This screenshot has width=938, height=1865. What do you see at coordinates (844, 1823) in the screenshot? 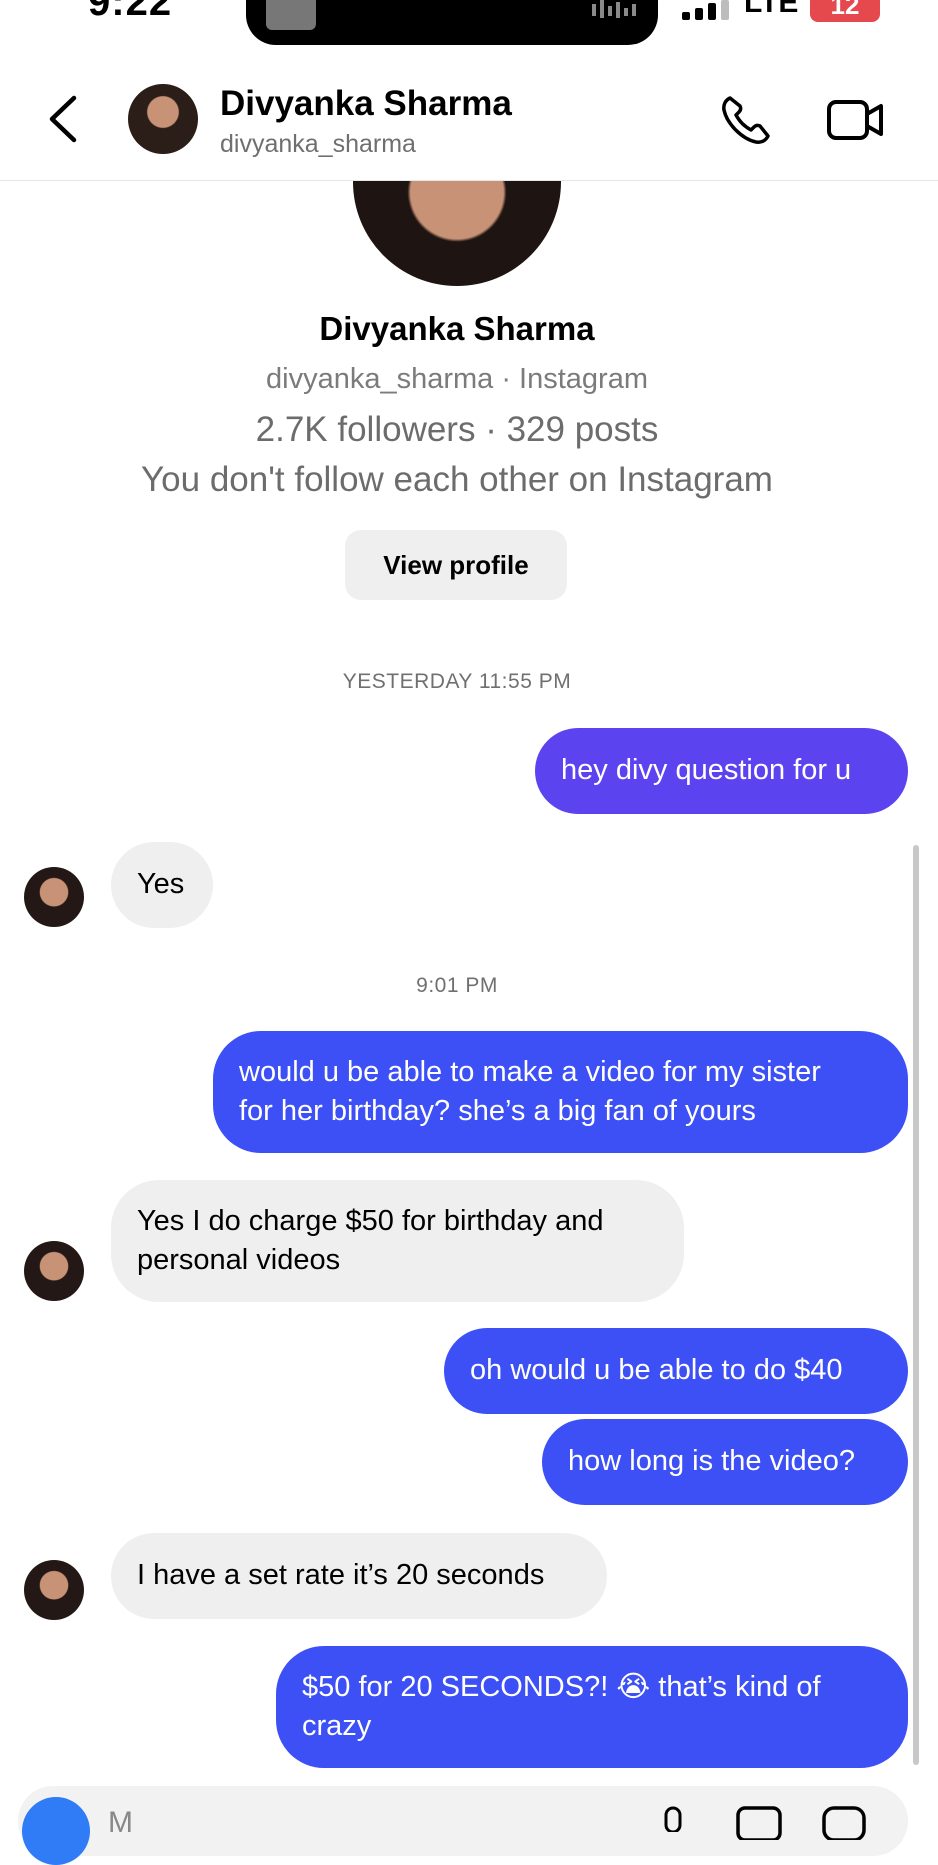
I see `sticker-icon` at bounding box center [844, 1823].